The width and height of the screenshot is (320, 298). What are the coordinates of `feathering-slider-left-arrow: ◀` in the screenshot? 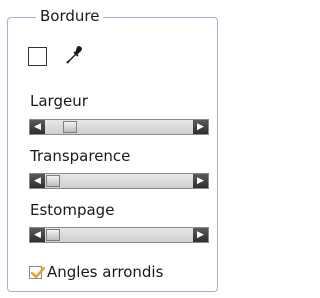 It's located at (37, 235).